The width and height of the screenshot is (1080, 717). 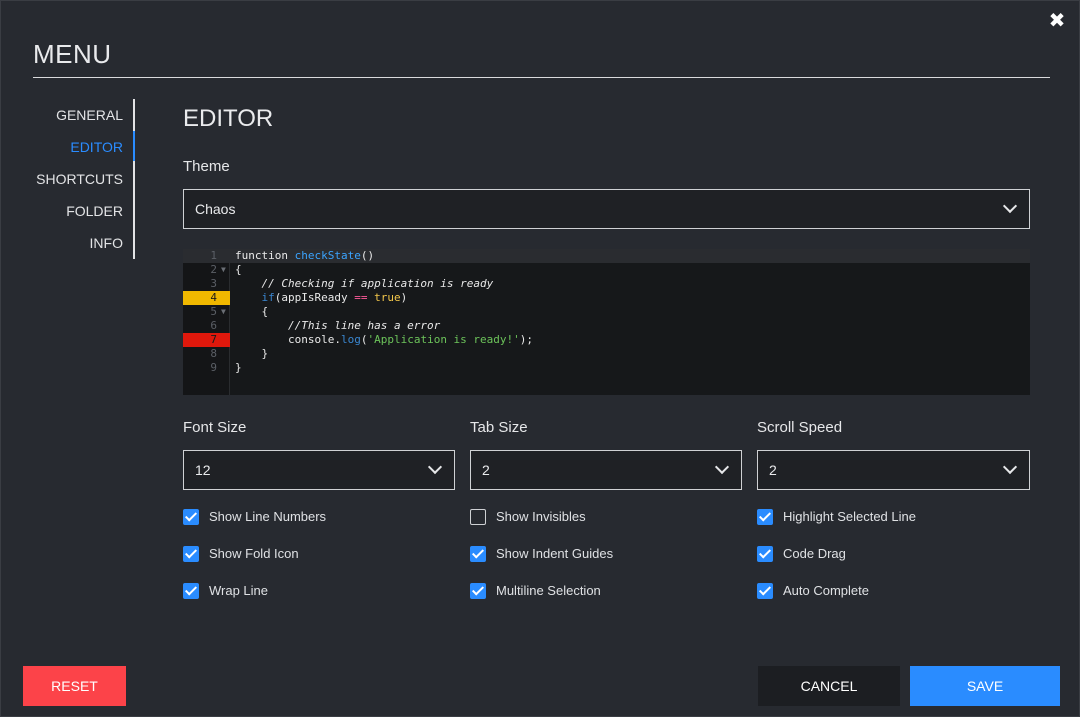 What do you see at coordinates (213, 325) in the screenshot?
I see `line-number: 6` at bounding box center [213, 325].